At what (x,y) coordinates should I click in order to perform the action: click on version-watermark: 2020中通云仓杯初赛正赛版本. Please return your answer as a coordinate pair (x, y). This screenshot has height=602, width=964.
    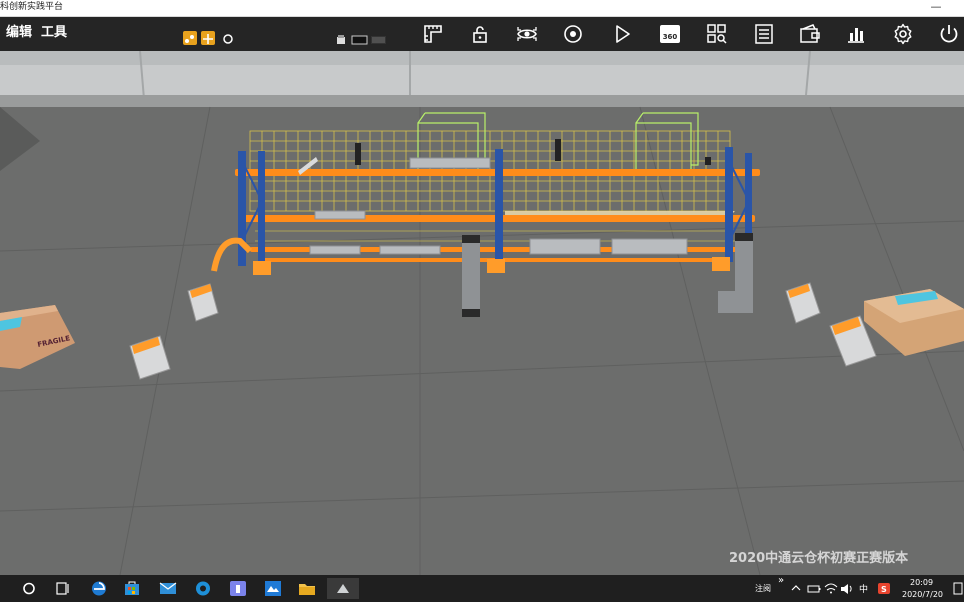
    Looking at the image, I should click on (819, 558).